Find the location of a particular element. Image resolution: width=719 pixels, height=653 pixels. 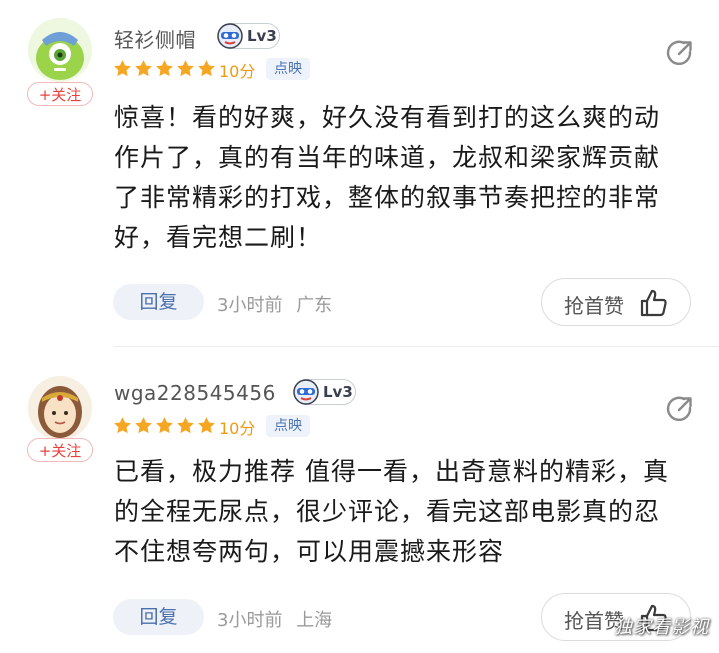

watermark: 独家看影视 is located at coordinates (661, 627).